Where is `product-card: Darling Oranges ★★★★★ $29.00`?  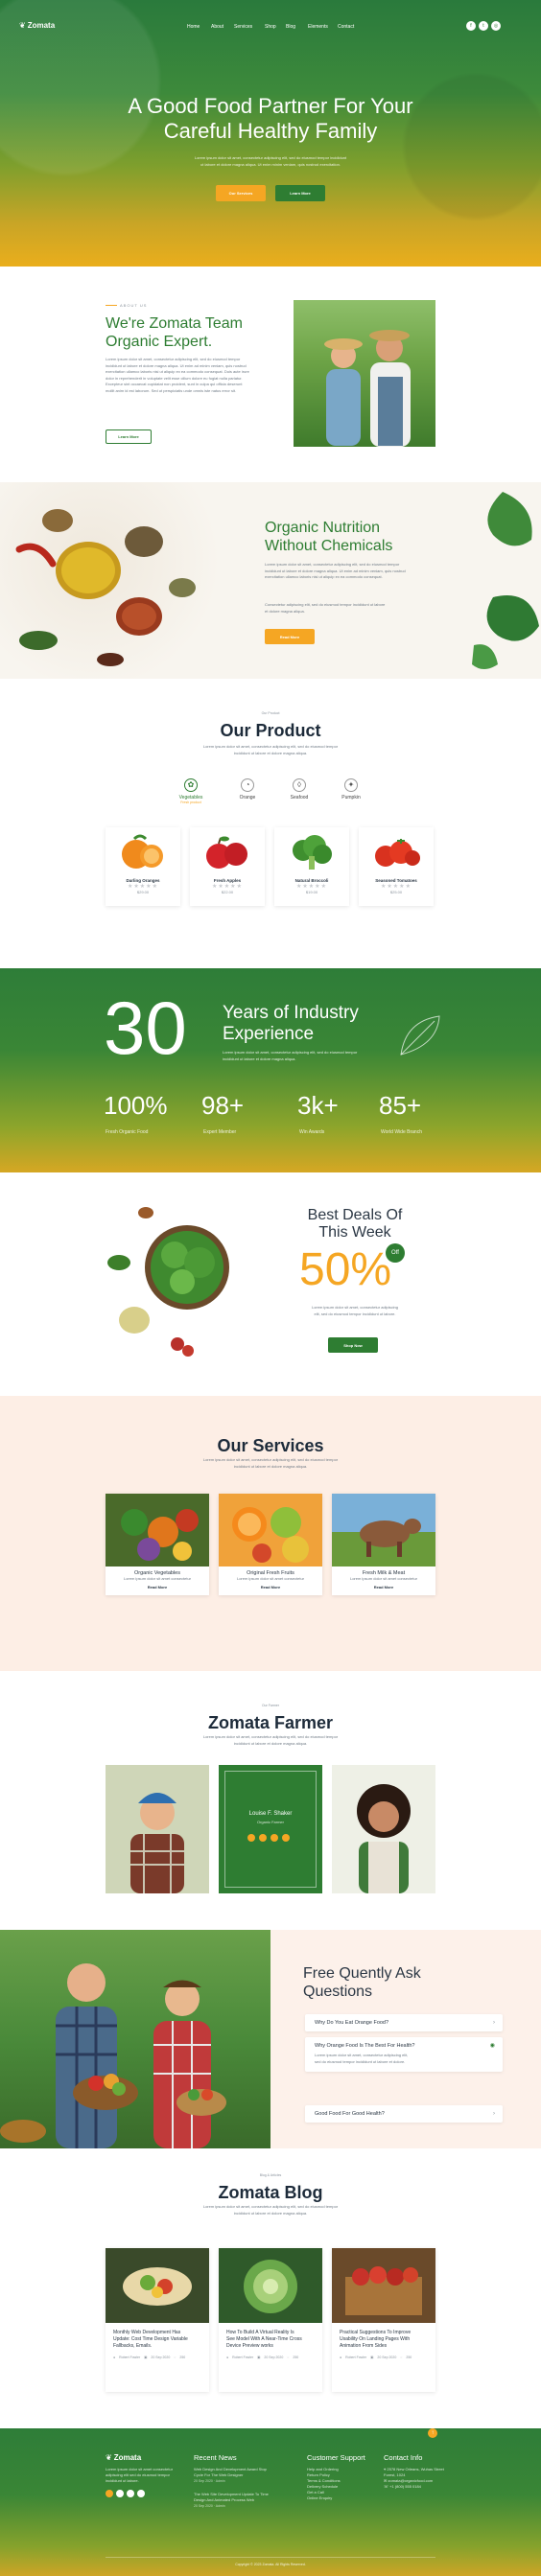 product-card: Darling Oranges ★★★★★ $29.00 is located at coordinates (143, 866).